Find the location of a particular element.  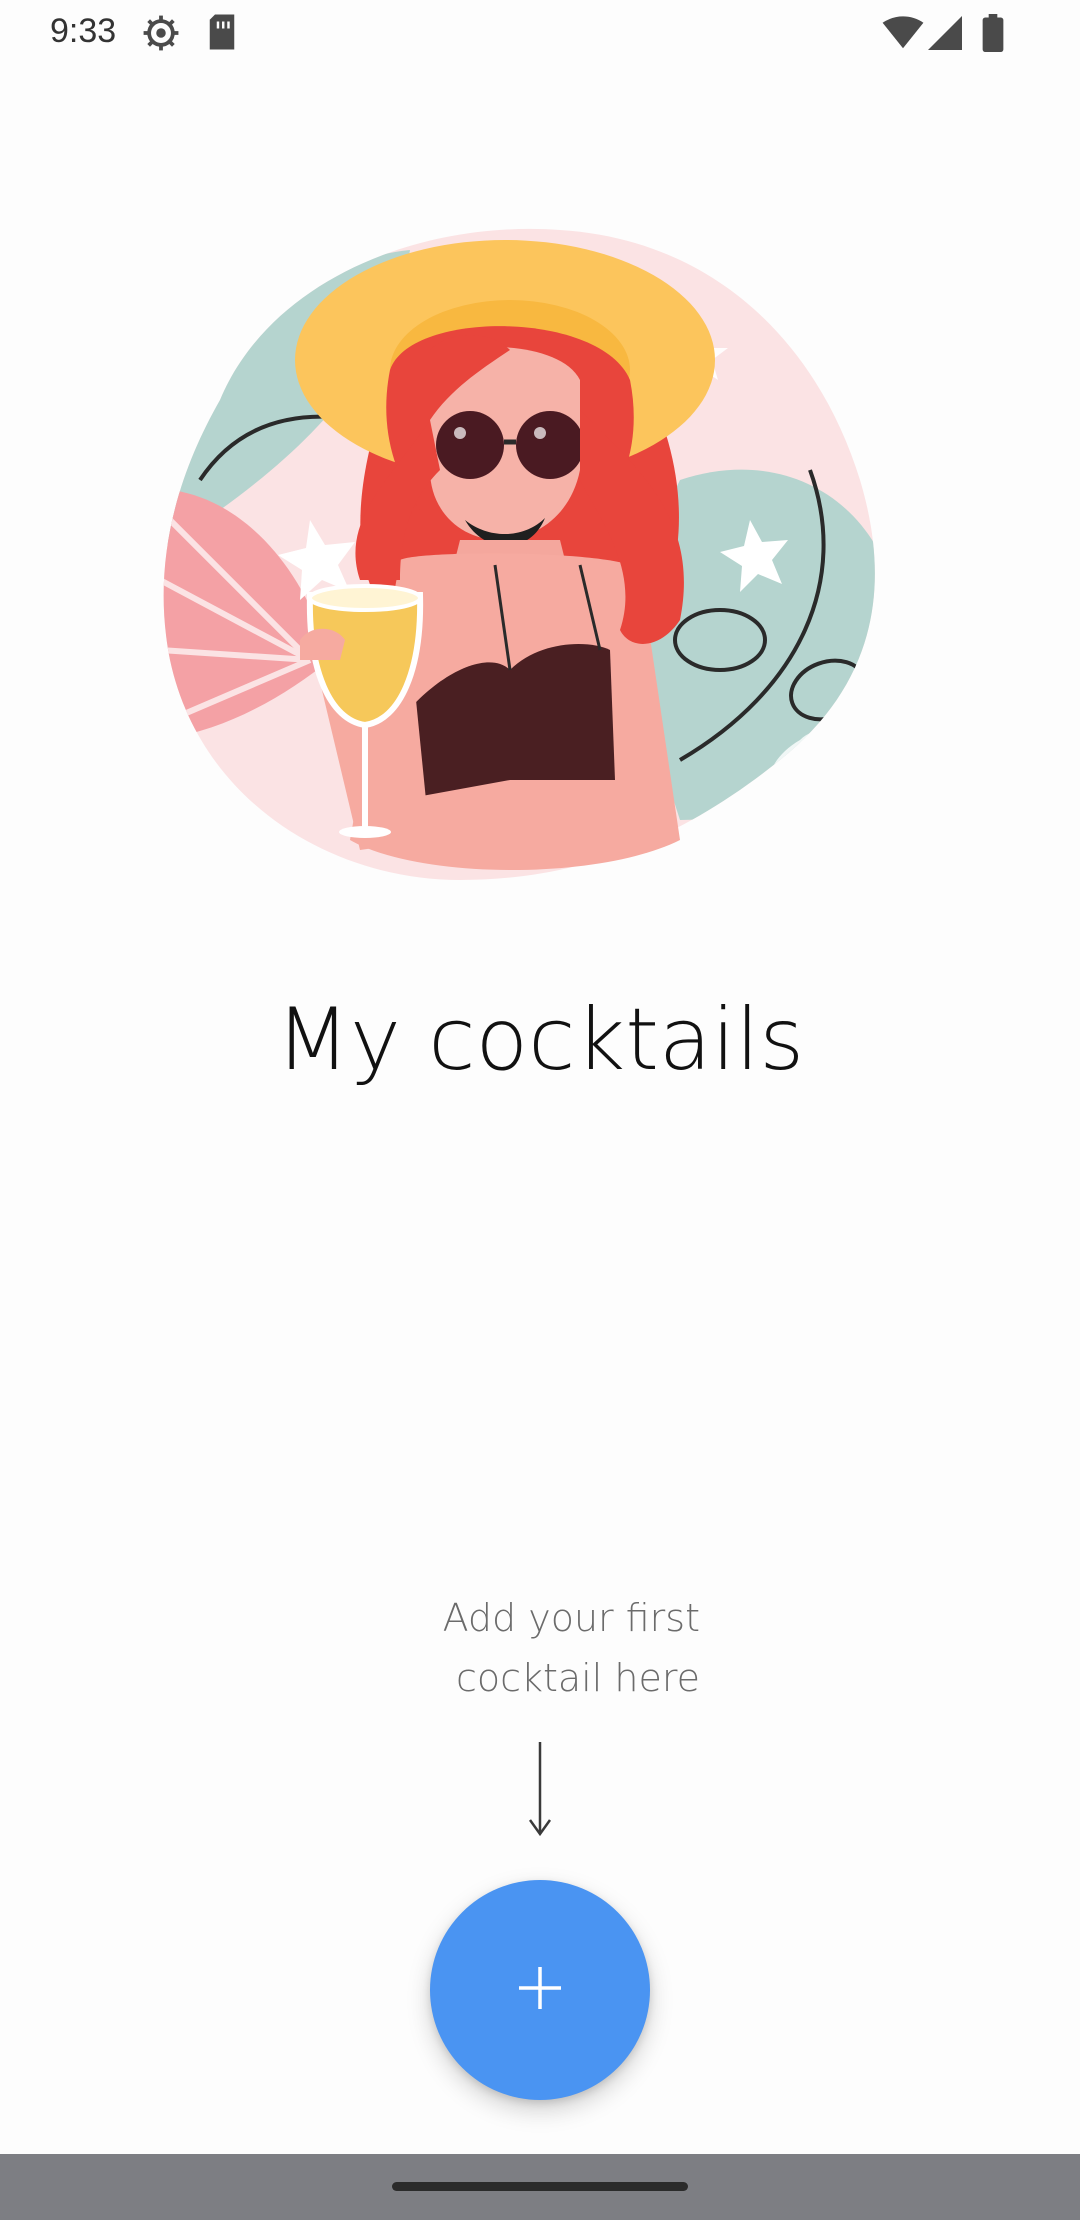

home-handle is located at coordinates (540, 2186).